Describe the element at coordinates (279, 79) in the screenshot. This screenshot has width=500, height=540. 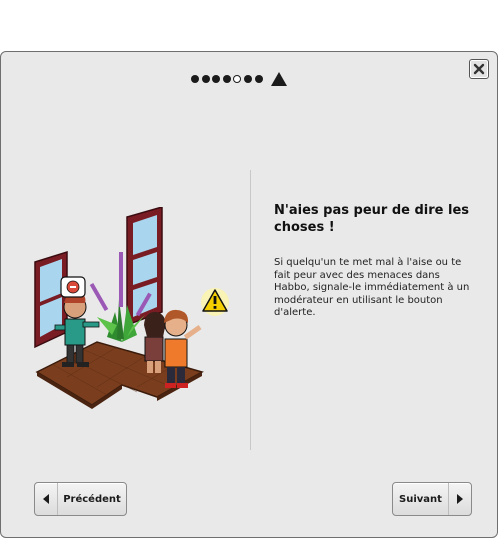
I see `triangle-icon` at that location.